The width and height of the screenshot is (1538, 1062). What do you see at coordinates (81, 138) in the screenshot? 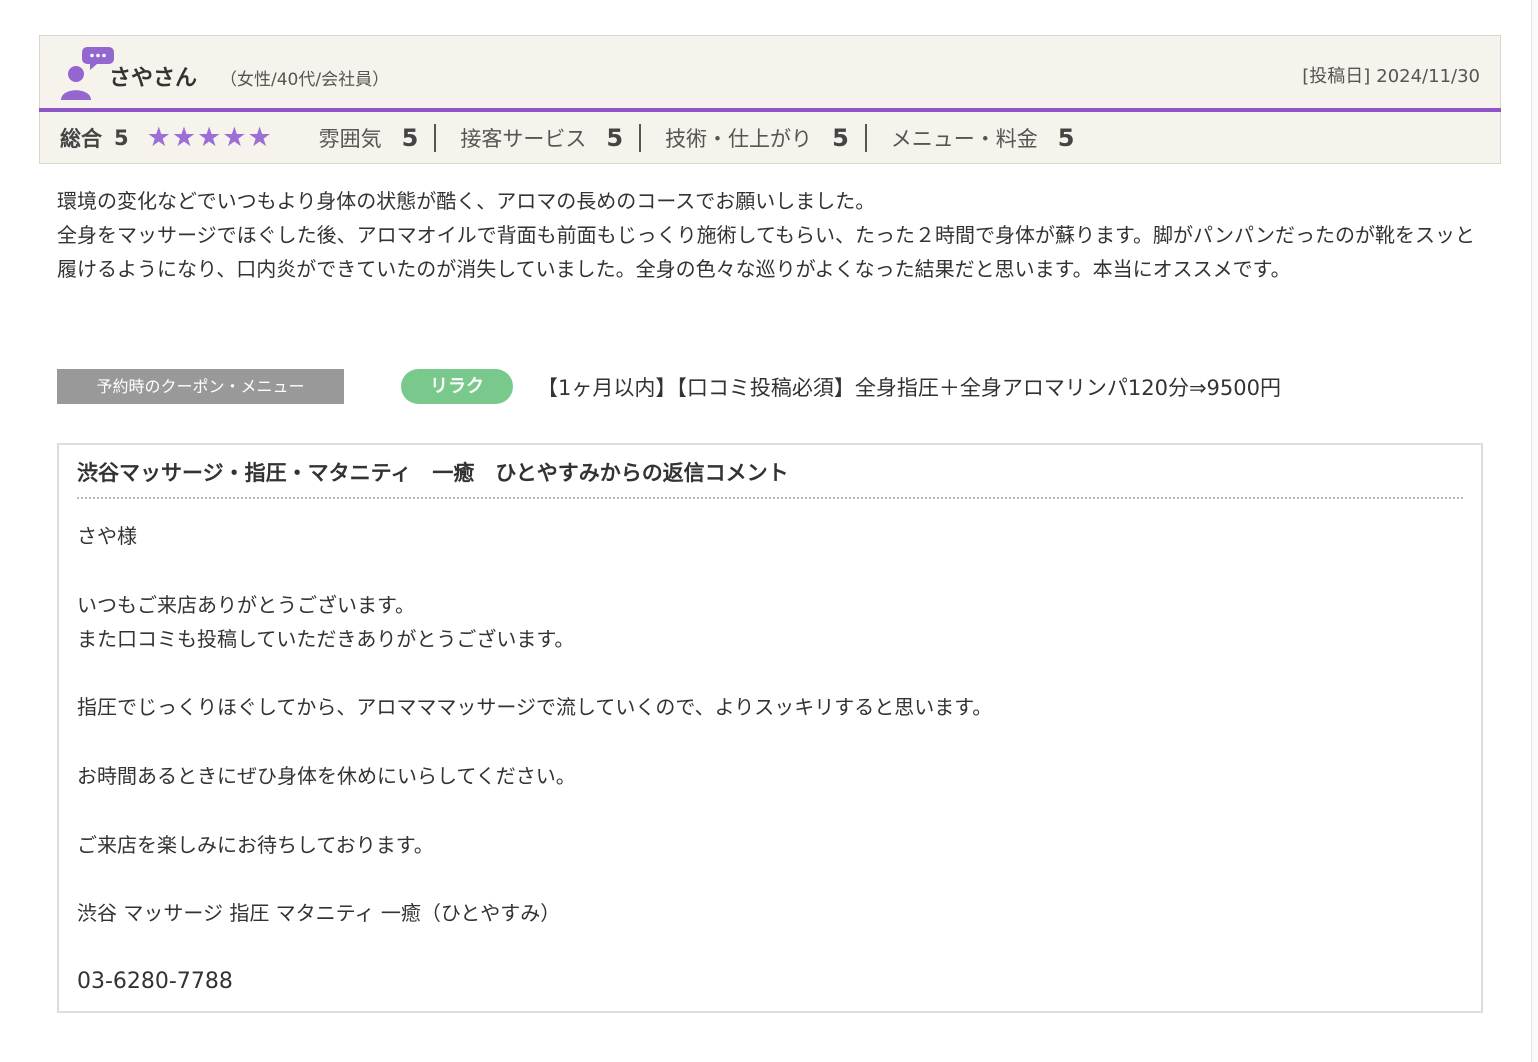
I see `overall-label: 総合` at bounding box center [81, 138].